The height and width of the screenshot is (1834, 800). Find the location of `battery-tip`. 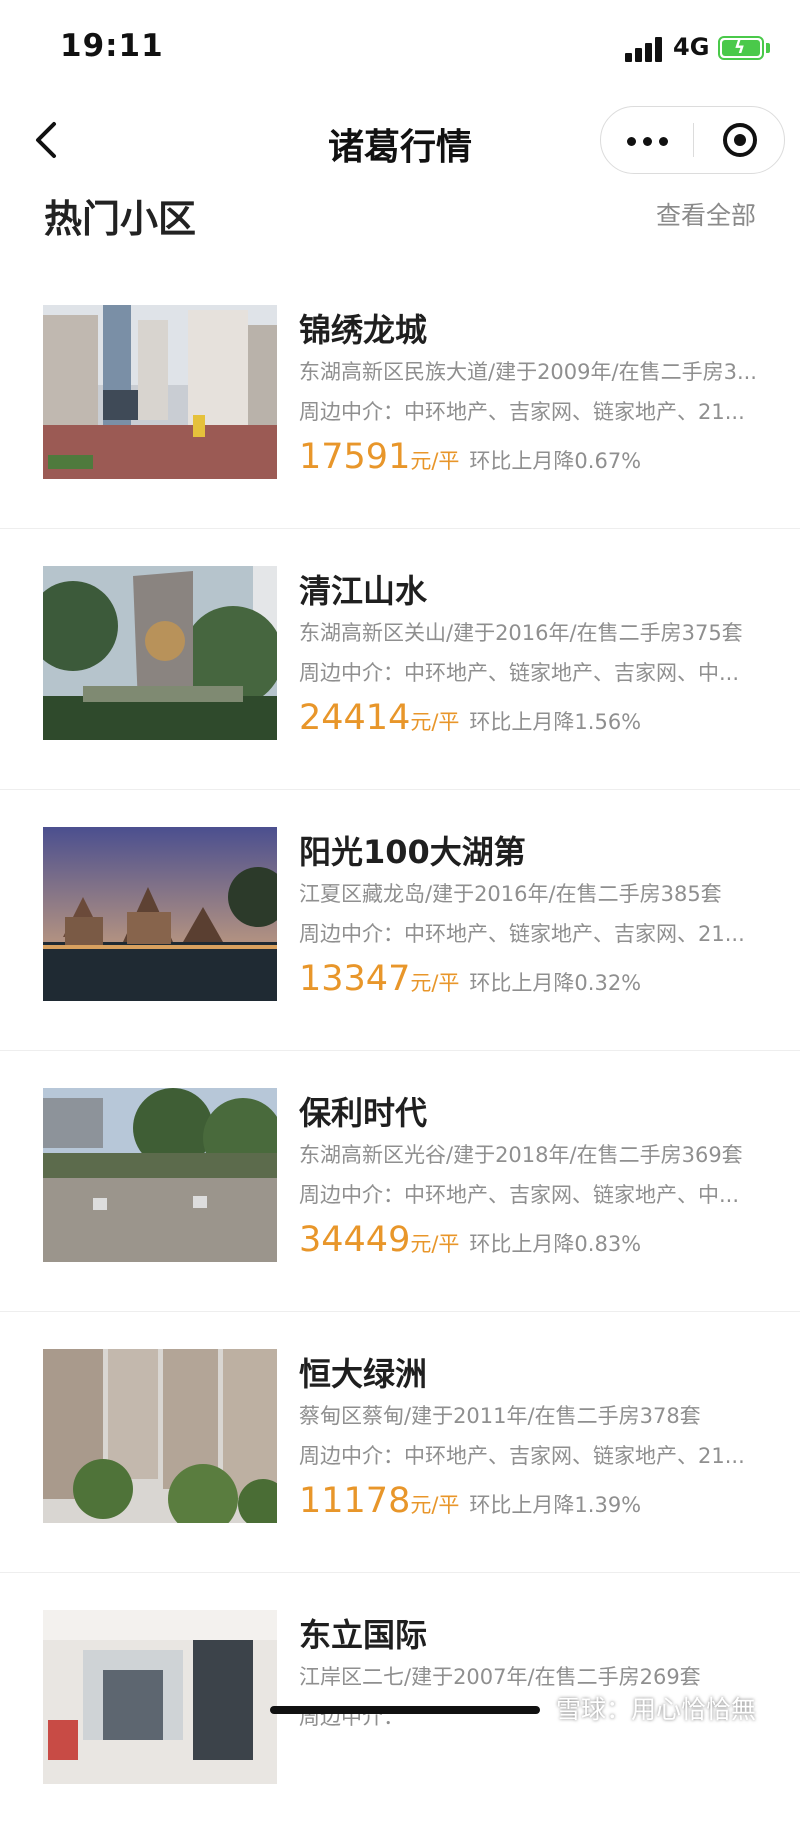

battery-tip is located at coordinates (768, 48).